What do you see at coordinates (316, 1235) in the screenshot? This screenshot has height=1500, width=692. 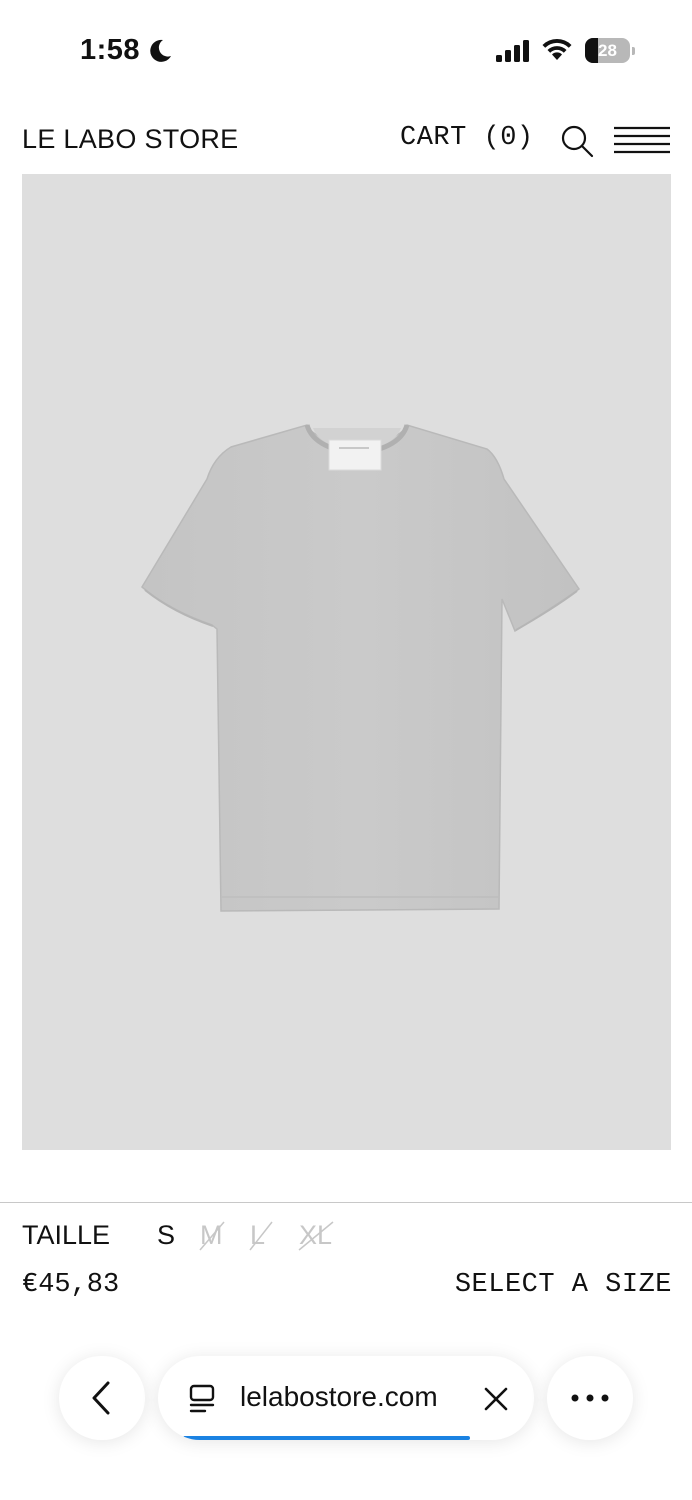 I see `size-option-xl: XL` at bounding box center [316, 1235].